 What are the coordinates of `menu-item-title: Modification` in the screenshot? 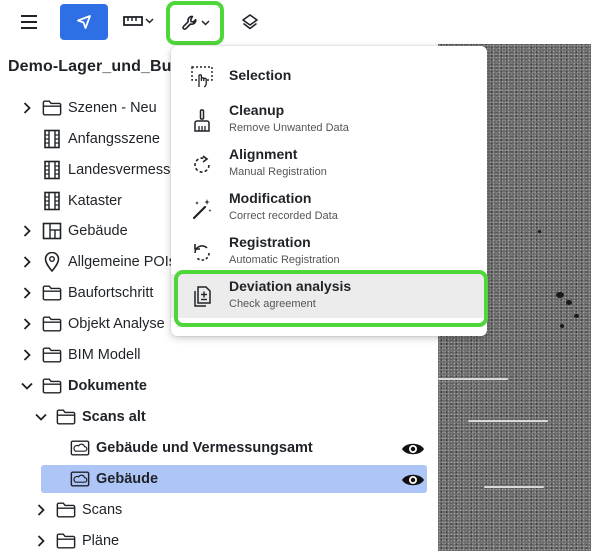 It's located at (270, 198).